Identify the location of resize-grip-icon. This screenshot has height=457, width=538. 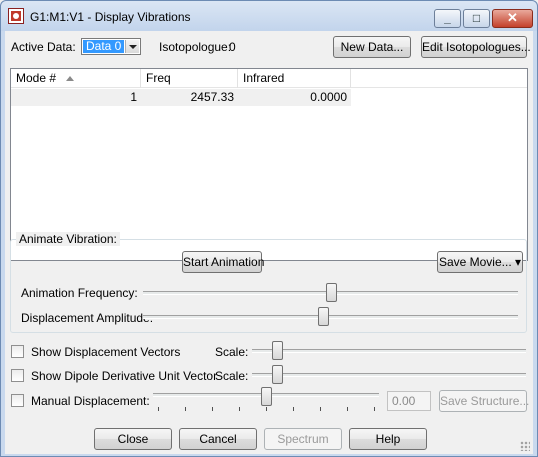
(525, 446).